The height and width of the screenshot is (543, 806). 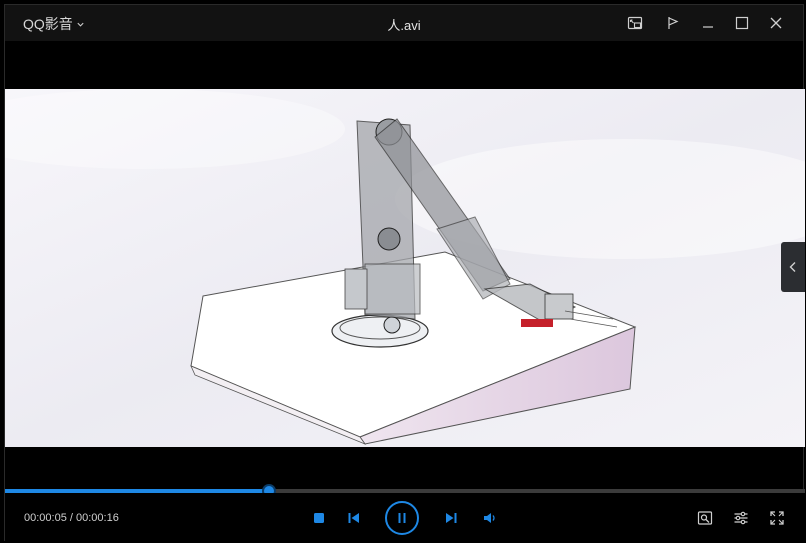 I want to click on previous-icon, so click(x=353, y=518).